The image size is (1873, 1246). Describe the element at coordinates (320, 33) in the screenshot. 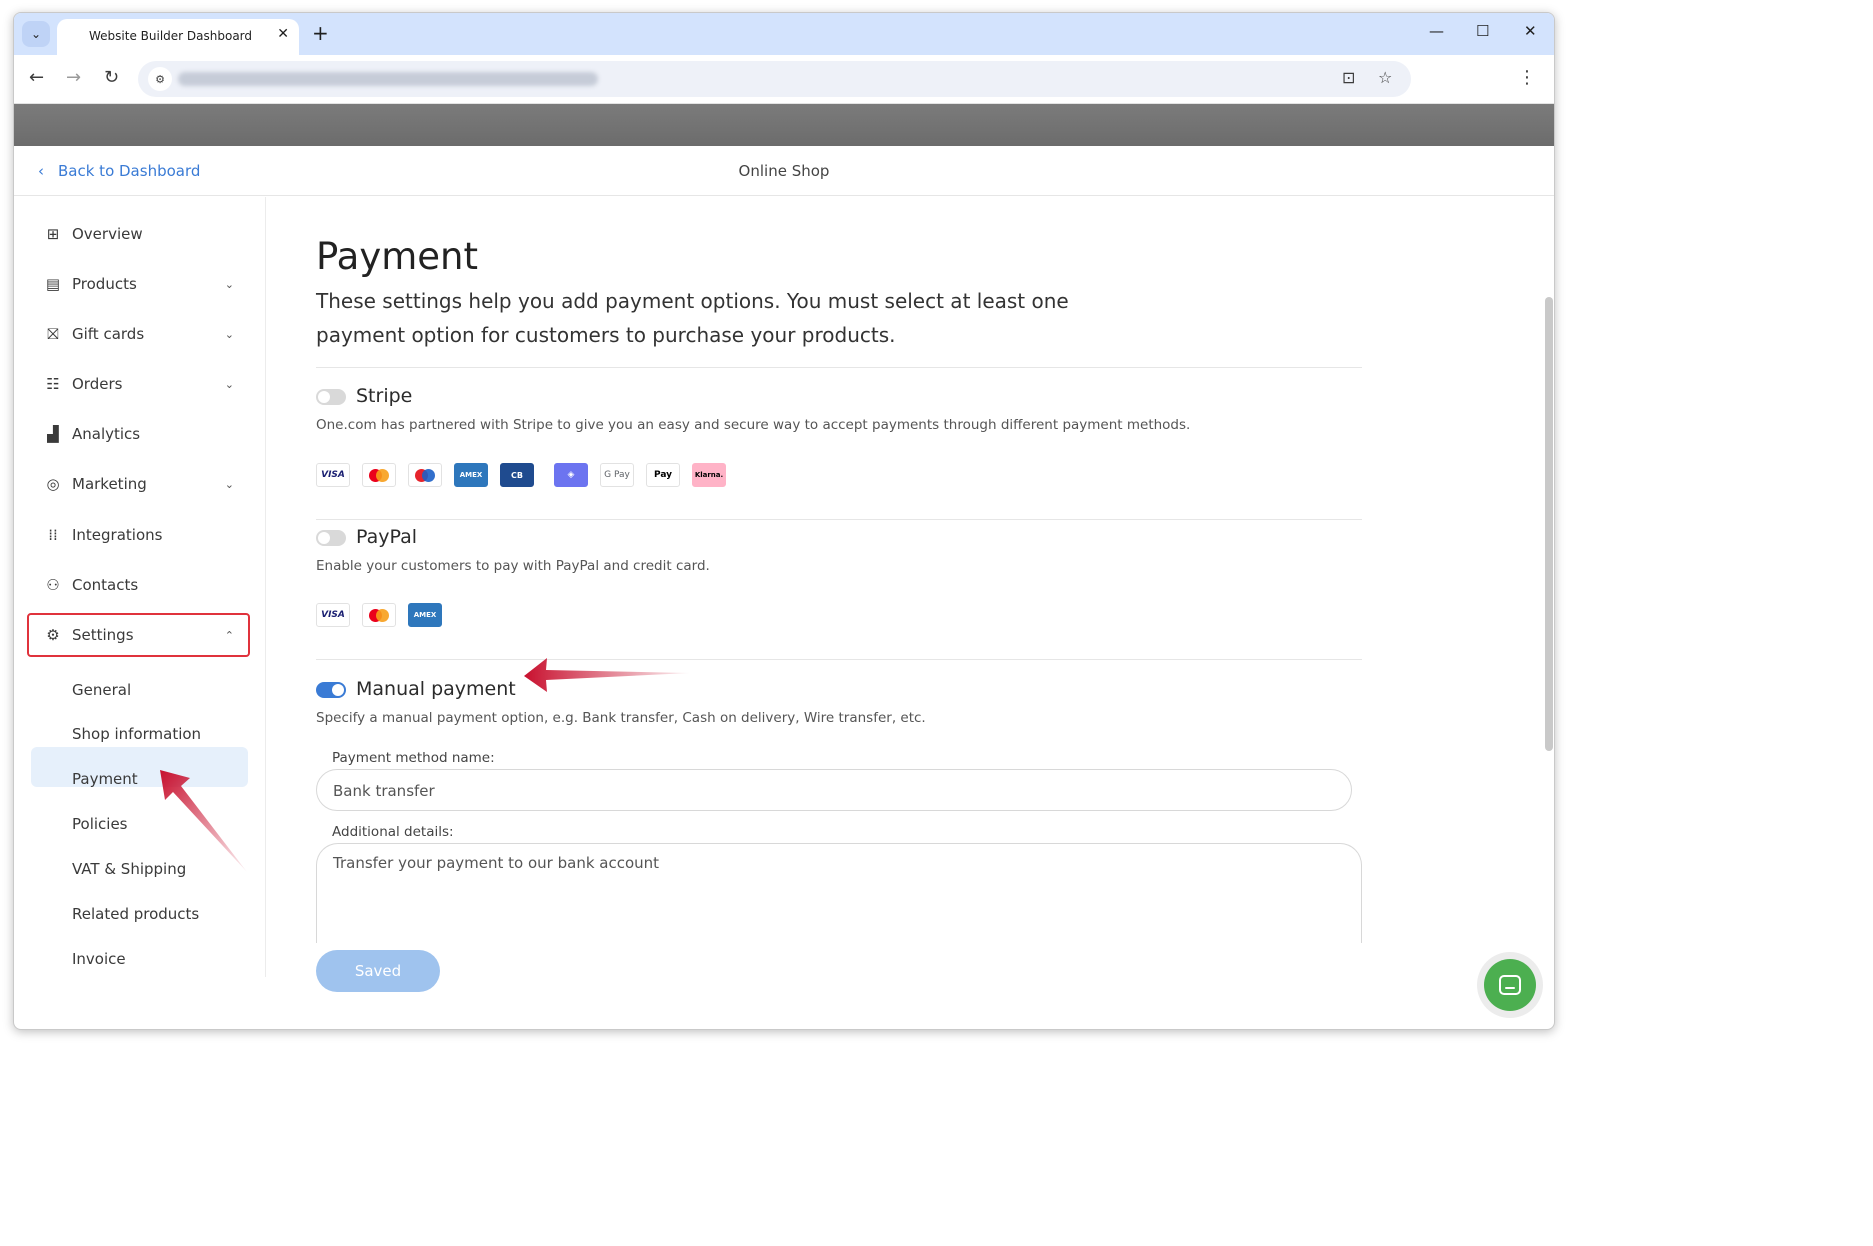

I see `new-tab-icon: +` at that location.